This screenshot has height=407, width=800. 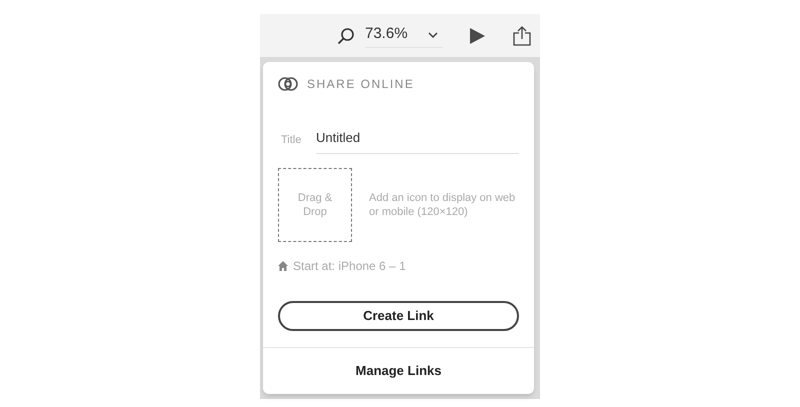 What do you see at coordinates (522, 36) in the screenshot?
I see `share-icon` at bounding box center [522, 36].